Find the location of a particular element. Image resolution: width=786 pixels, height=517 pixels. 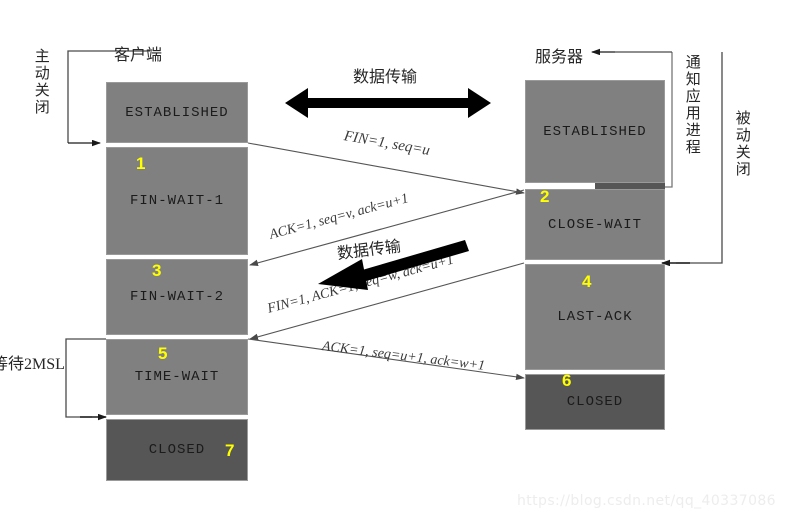

data-transfer-arrows-layer is located at coordinates (388, 189).